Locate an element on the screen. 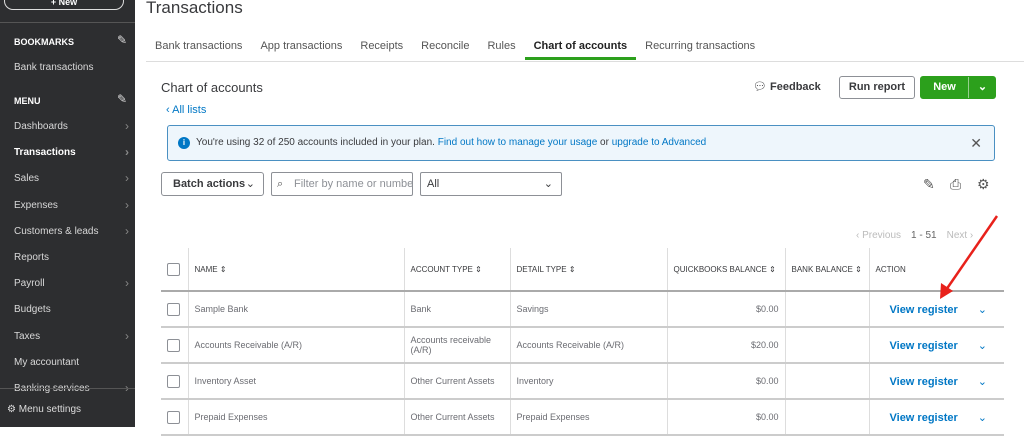 The height and width of the screenshot is (436, 1024). new-account-button: New ⌄ is located at coordinates (958, 87).